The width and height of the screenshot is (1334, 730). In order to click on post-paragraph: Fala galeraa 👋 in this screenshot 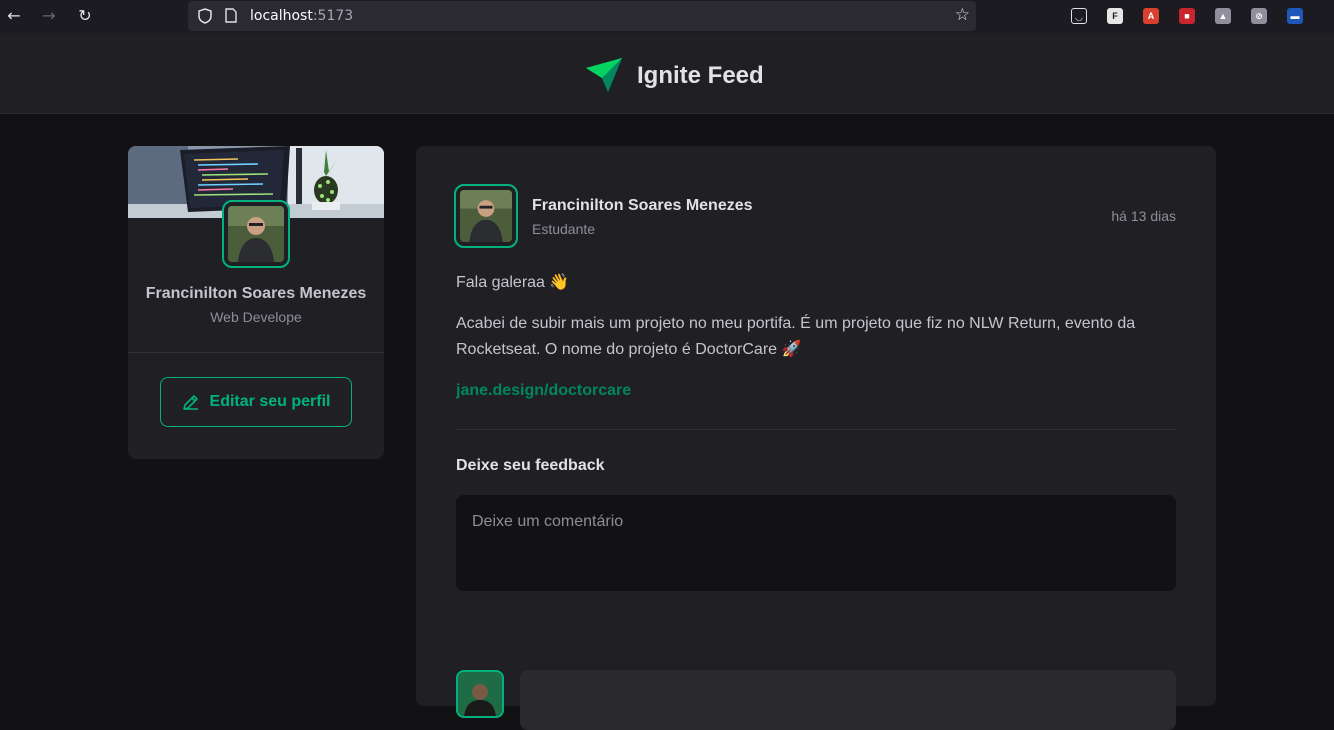, I will do `click(513, 282)`.